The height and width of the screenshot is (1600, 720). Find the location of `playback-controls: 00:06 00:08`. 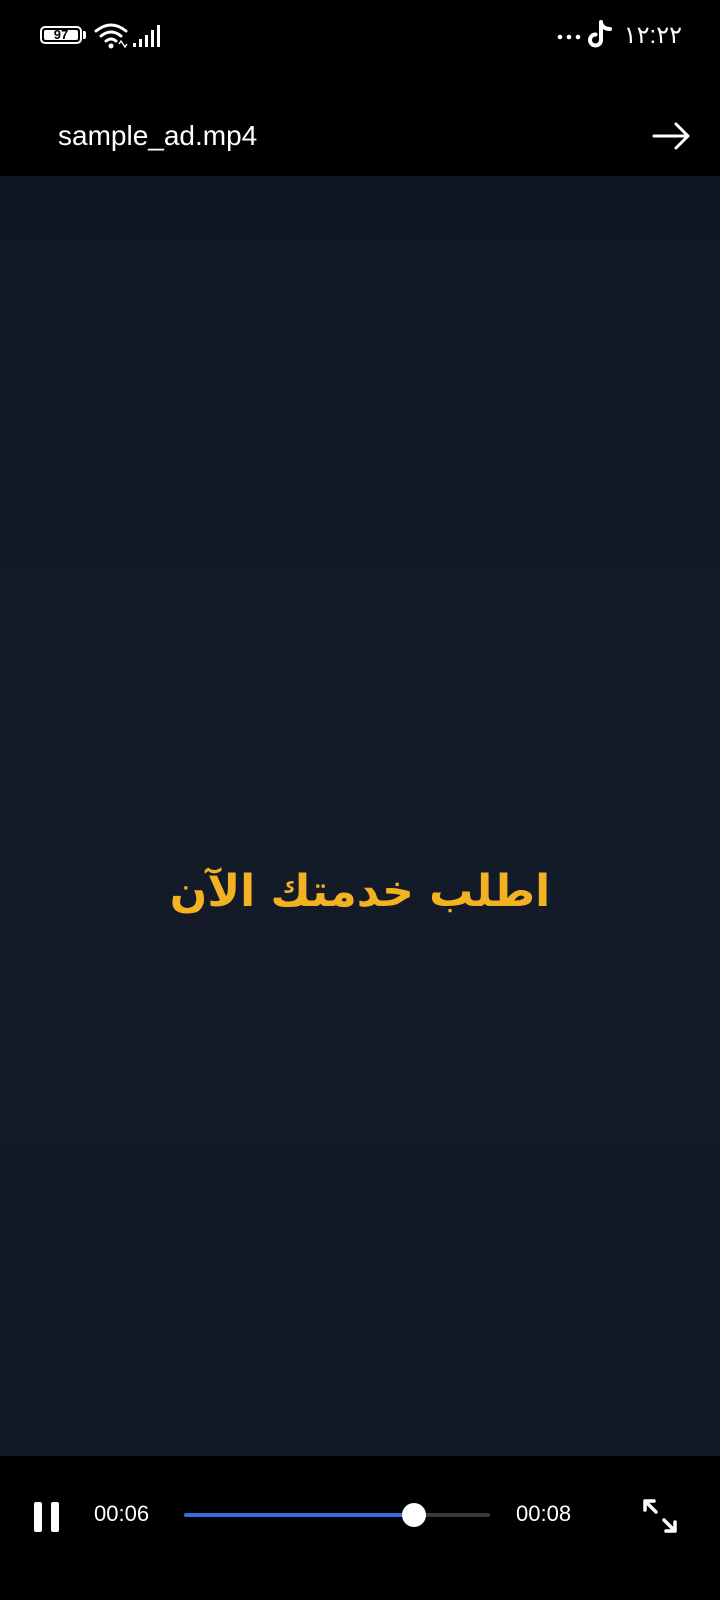

playback-controls: 00:06 00:08 is located at coordinates (360, 1528).